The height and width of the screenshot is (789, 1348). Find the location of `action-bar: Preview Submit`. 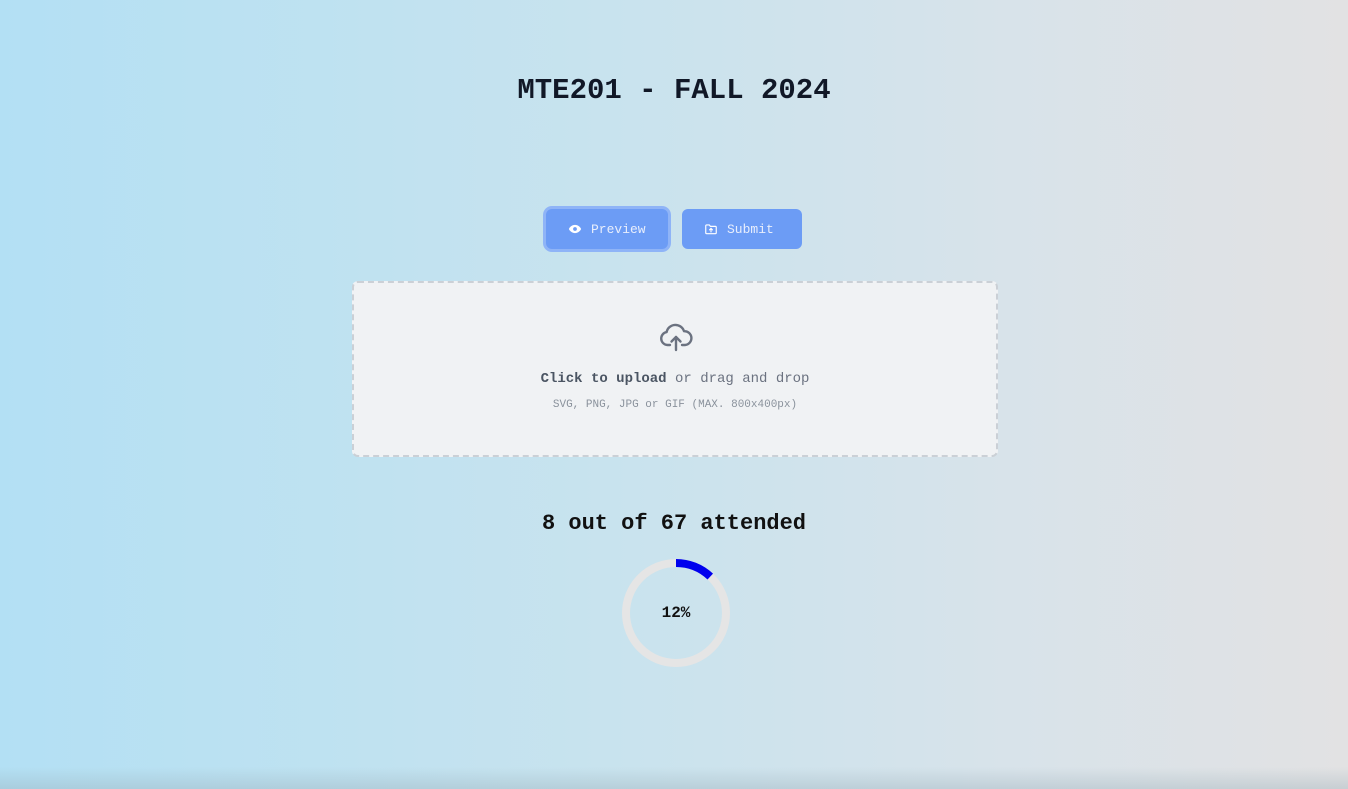

action-bar: Preview Submit is located at coordinates (674, 229).